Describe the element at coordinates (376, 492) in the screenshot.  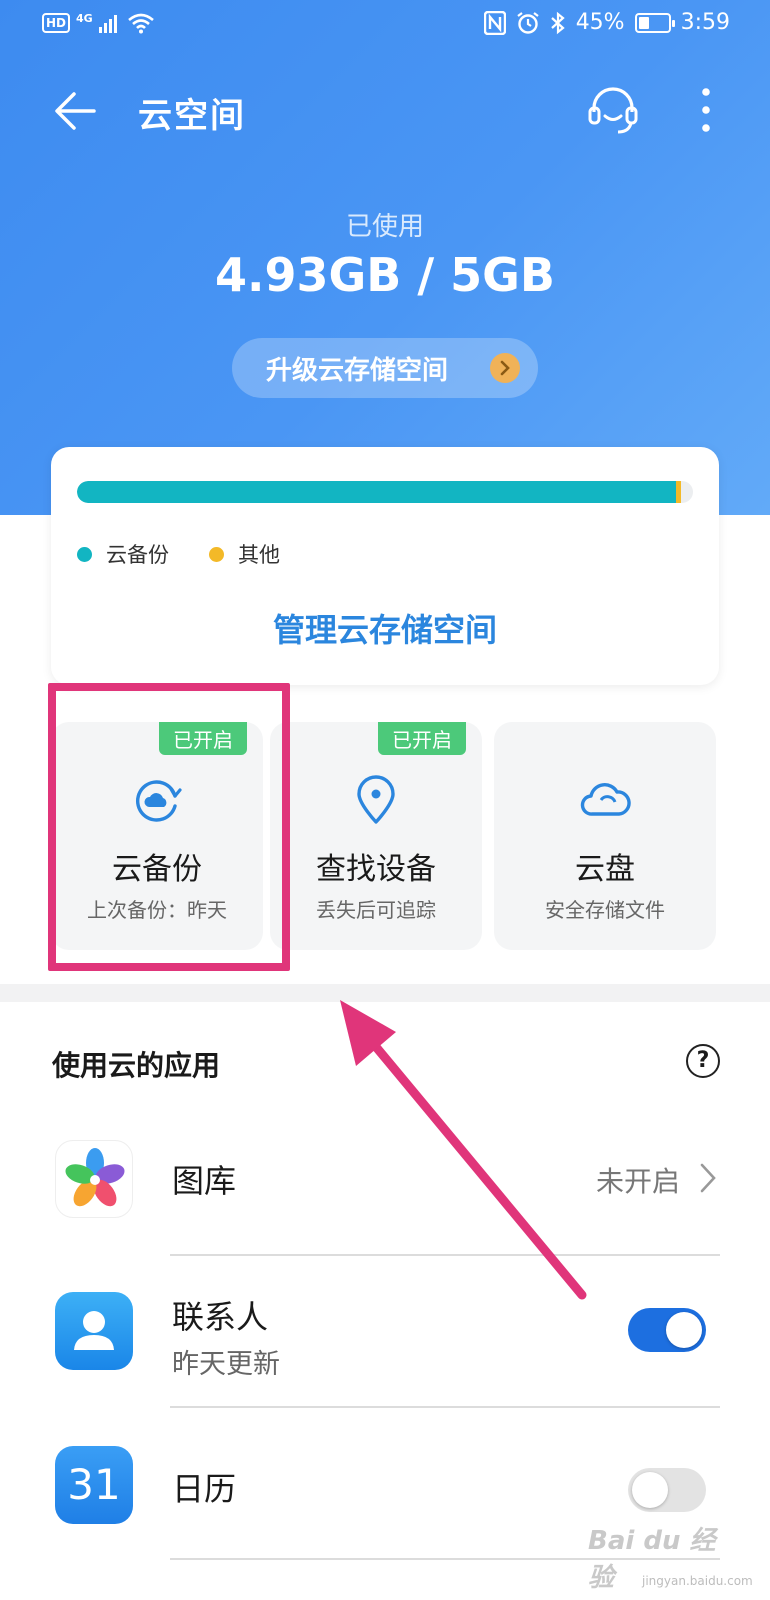
I see `storage-bar-cloud-backup` at that location.